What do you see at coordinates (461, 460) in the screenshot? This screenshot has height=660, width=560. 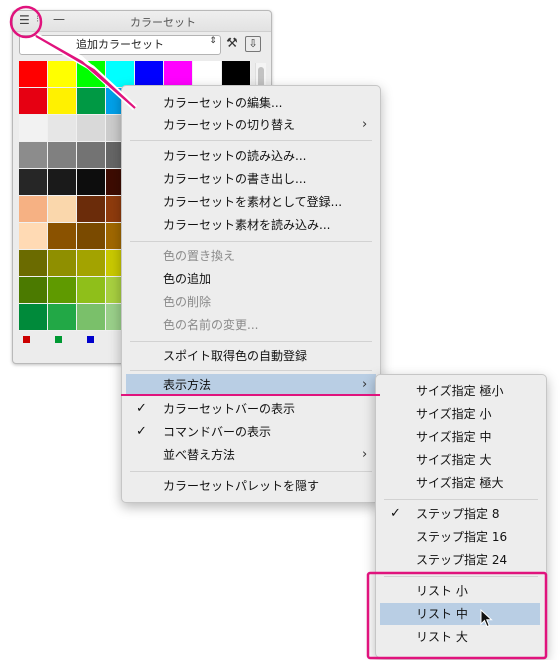 I see `submenu-item-size-large: サイズ指定 大` at bounding box center [461, 460].